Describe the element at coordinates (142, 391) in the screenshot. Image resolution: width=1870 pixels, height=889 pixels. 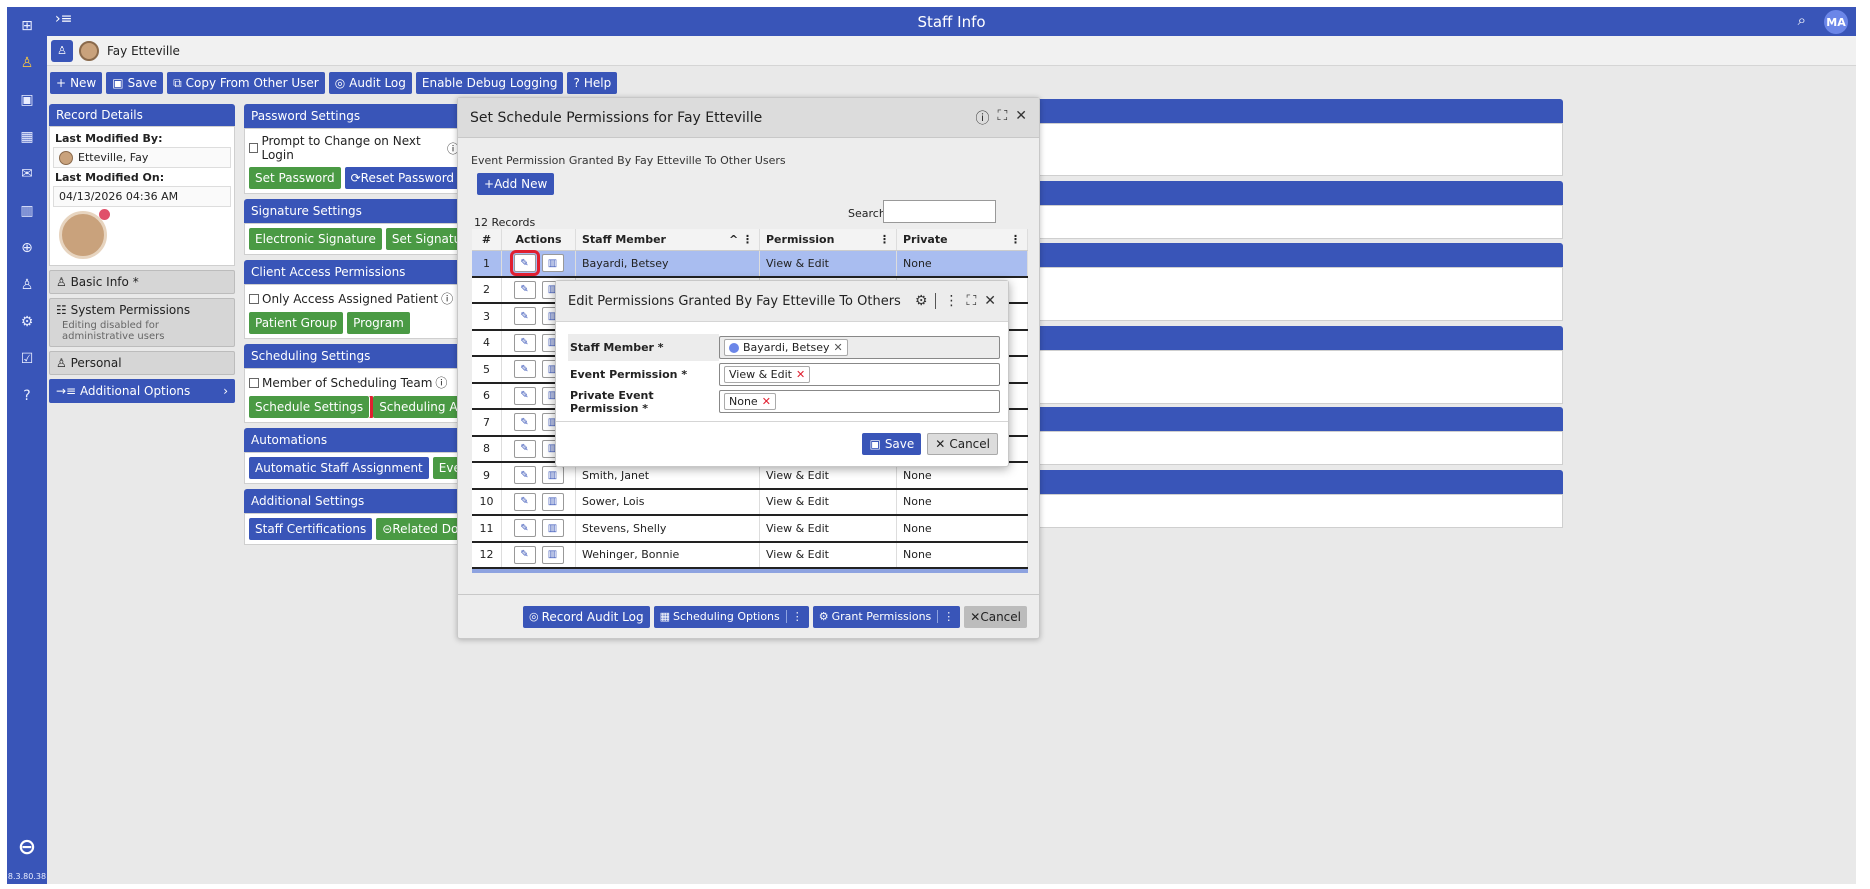
I see `nav-additional-options: →≡ Additional Options ›` at that location.